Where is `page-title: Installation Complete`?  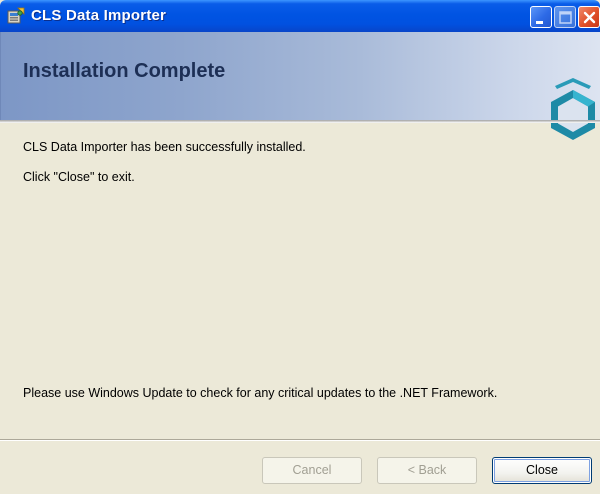
page-title: Installation Complete is located at coordinates (124, 71).